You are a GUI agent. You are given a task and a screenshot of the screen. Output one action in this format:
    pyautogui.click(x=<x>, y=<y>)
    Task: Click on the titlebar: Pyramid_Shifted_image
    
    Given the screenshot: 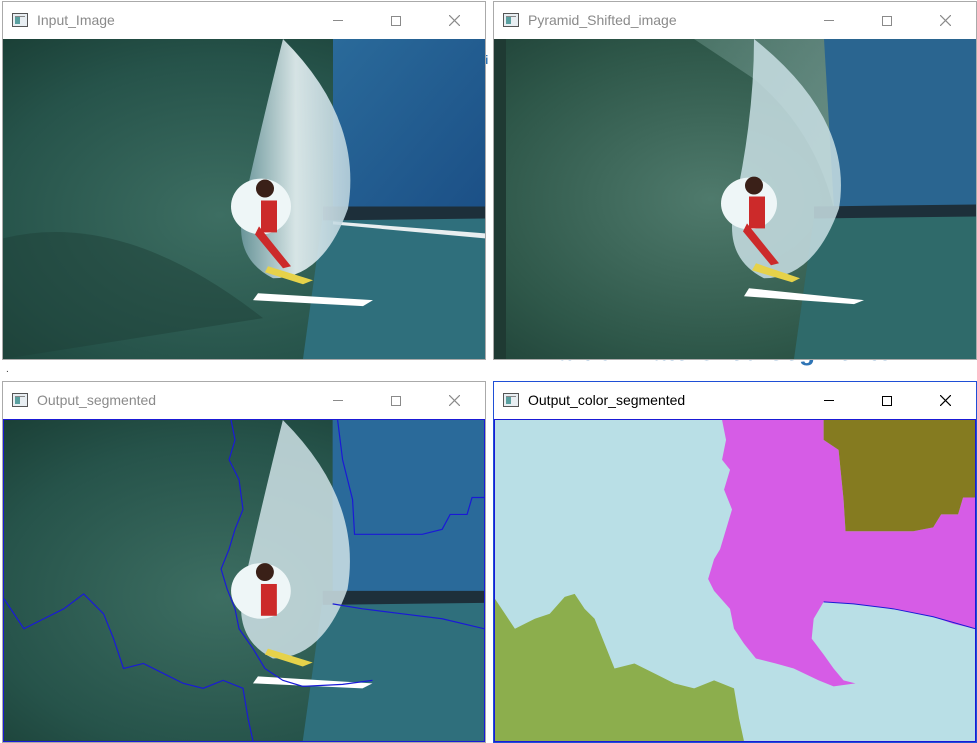 What is the action you would take?
    pyautogui.click(x=735, y=20)
    